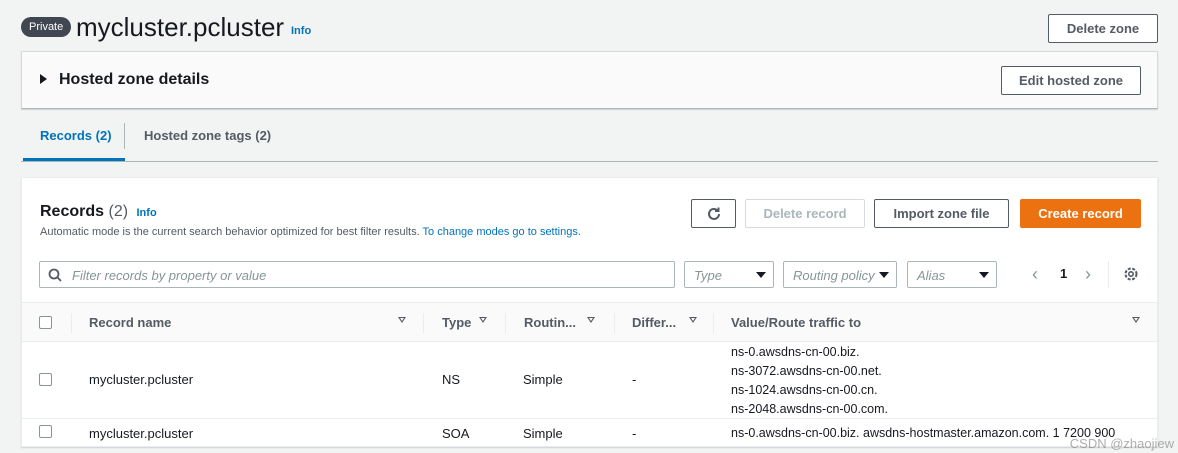  I want to click on refresh-icon, so click(713, 213).